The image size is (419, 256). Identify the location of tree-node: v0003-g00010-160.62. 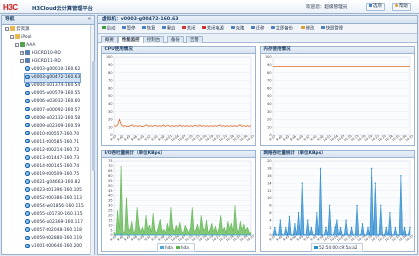
(52, 69).